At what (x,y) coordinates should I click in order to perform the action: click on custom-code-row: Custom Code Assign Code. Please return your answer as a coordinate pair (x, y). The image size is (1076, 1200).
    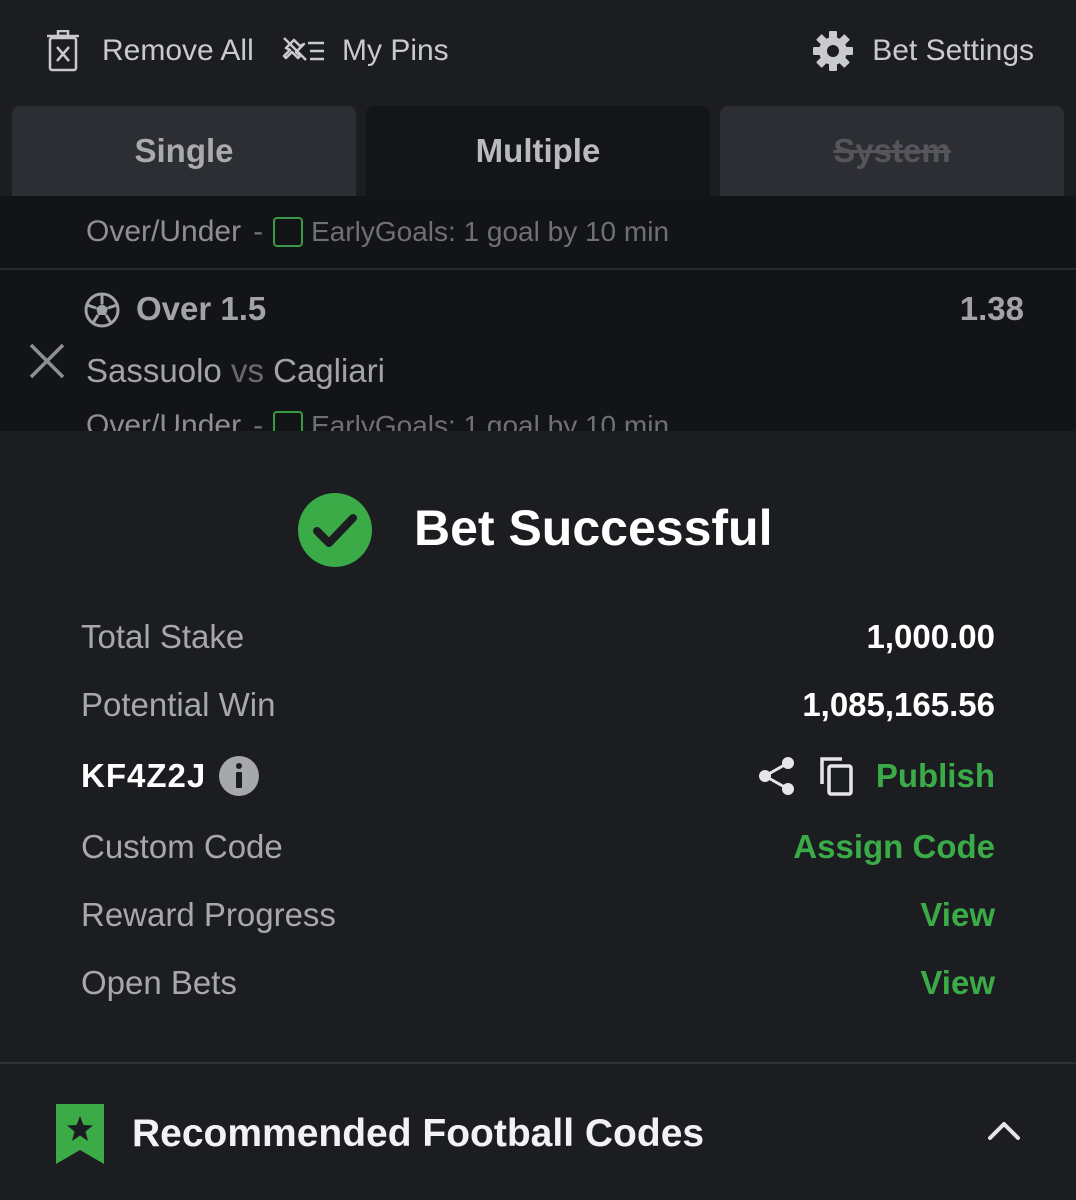
    Looking at the image, I should click on (538, 847).